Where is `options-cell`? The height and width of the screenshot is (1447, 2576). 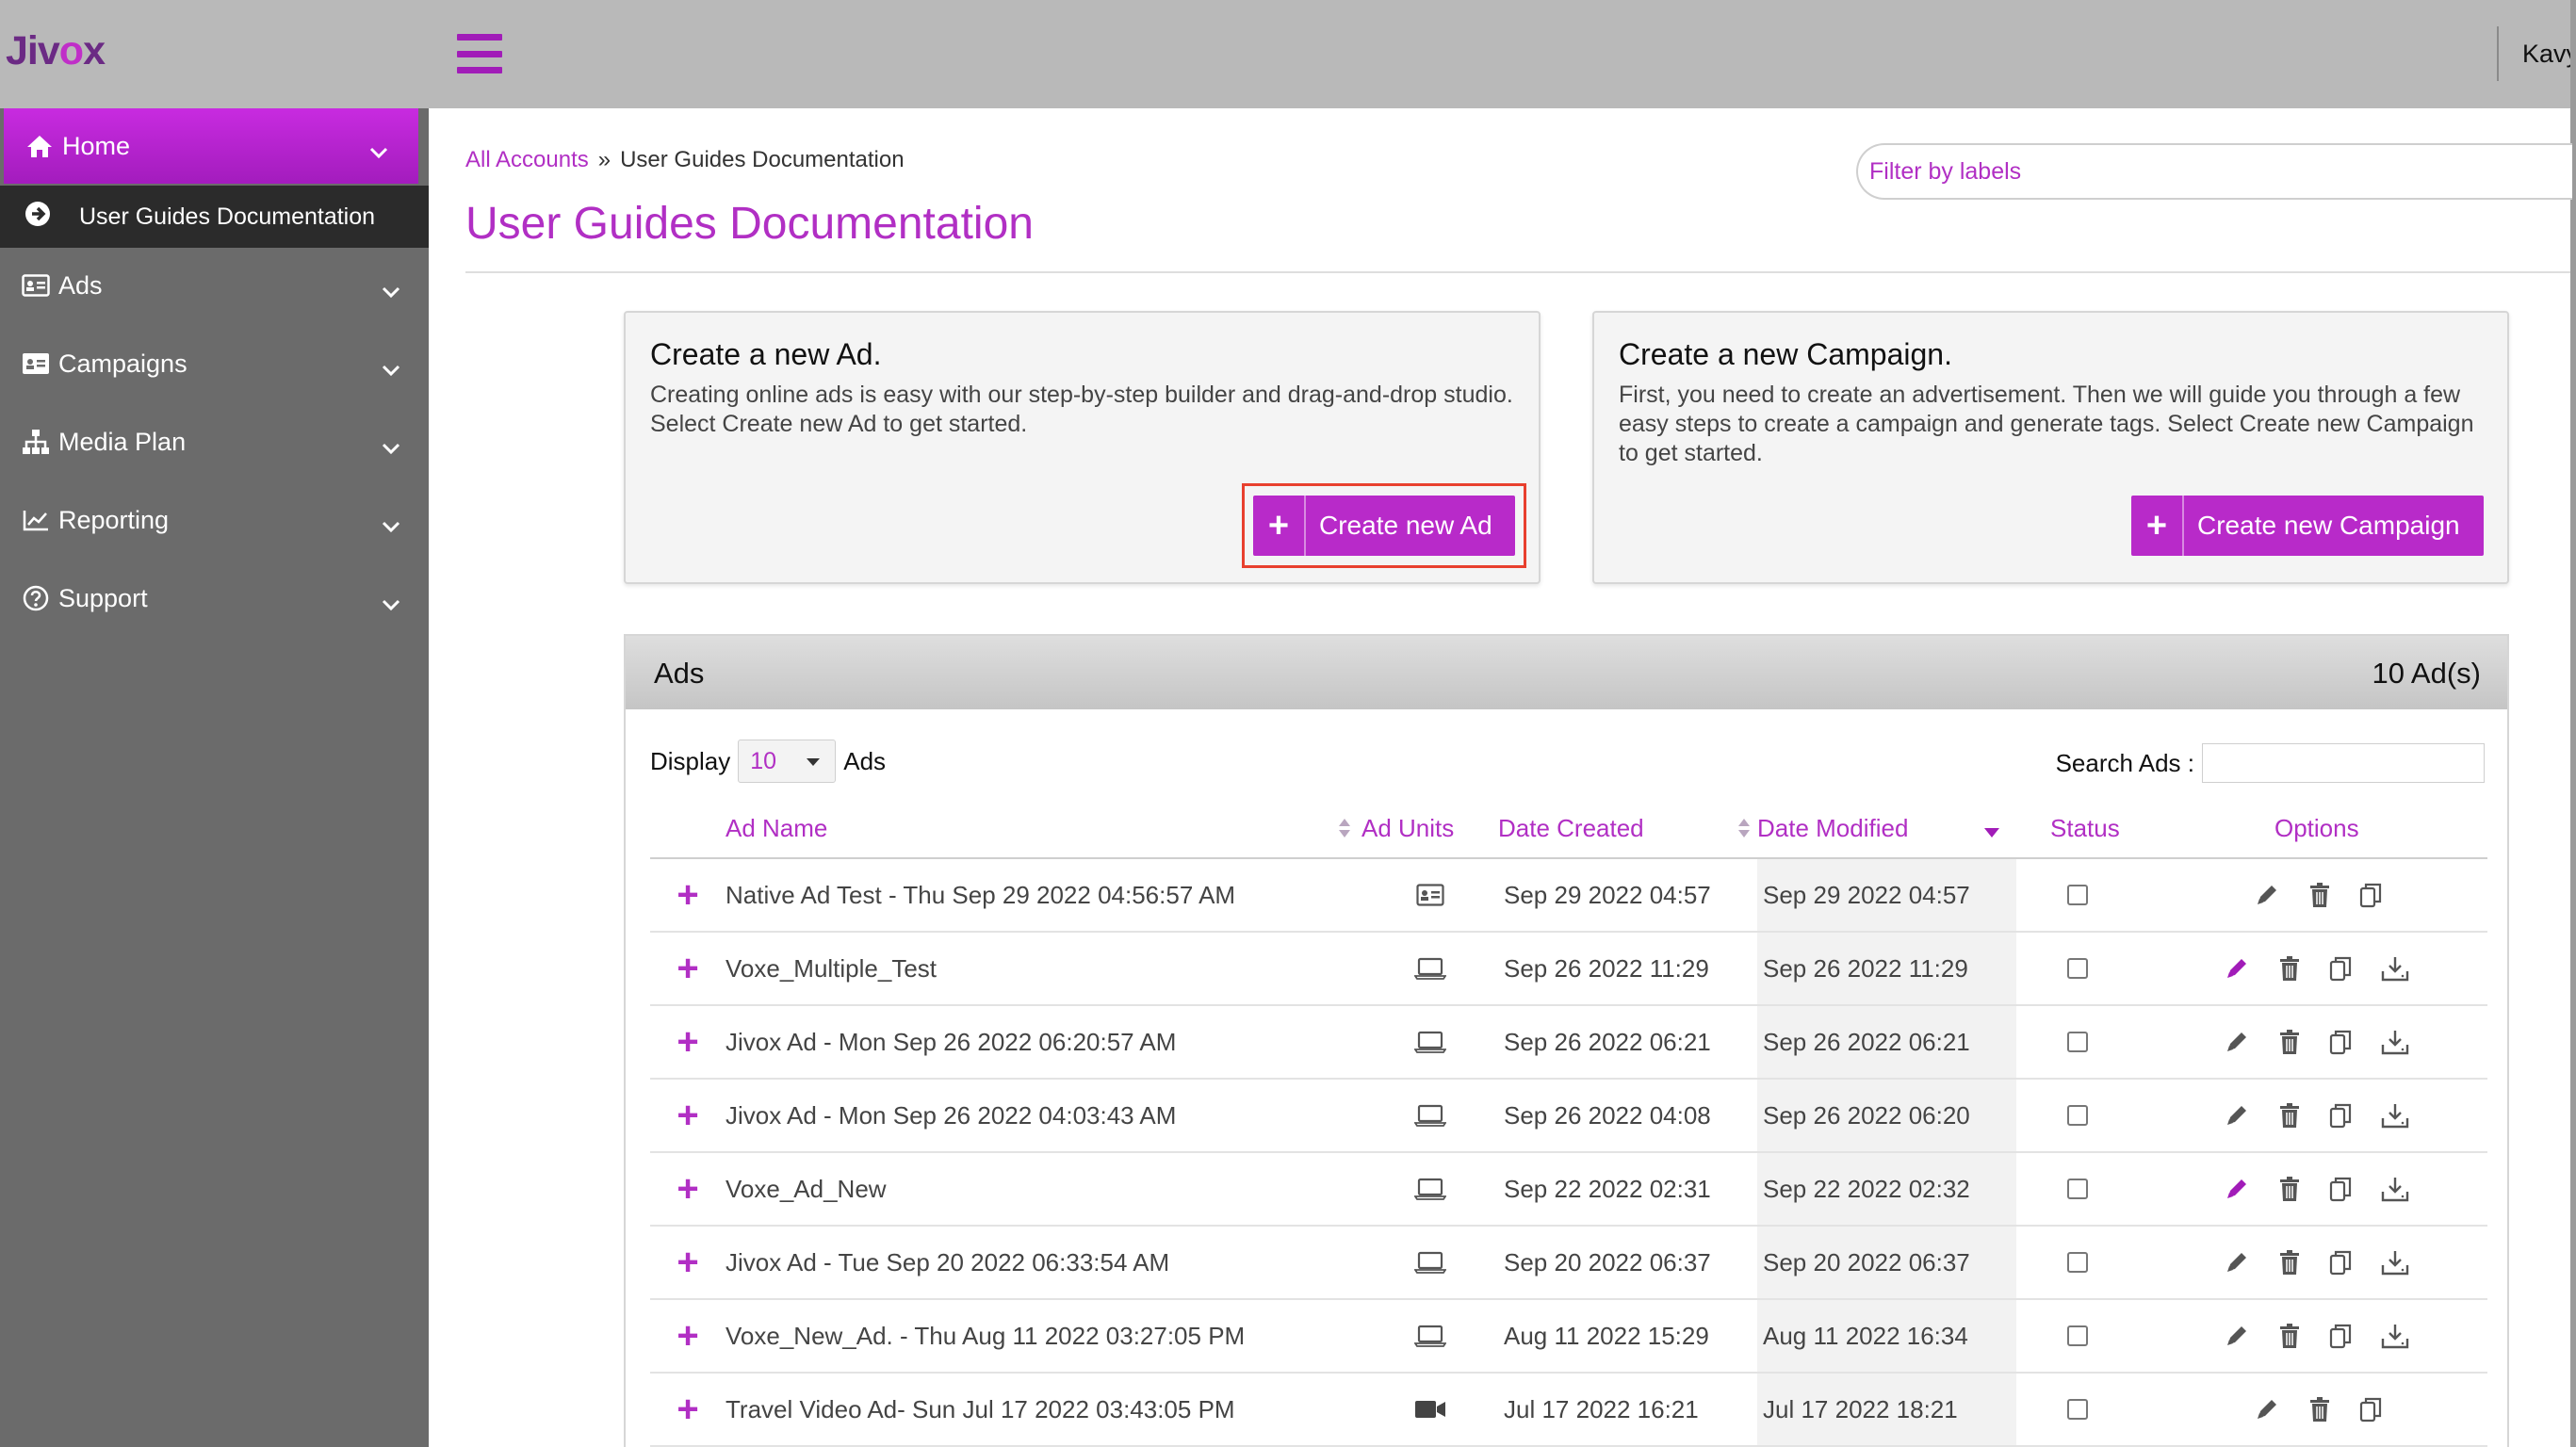
options-cell is located at coordinates (2341, 1336).